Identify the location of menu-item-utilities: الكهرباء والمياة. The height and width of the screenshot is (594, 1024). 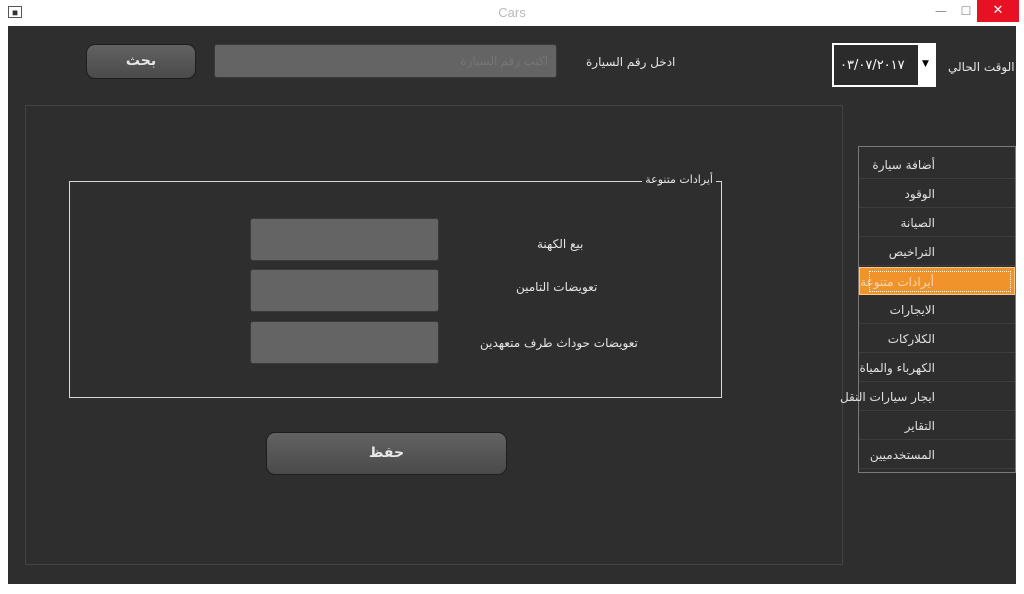
(937, 368).